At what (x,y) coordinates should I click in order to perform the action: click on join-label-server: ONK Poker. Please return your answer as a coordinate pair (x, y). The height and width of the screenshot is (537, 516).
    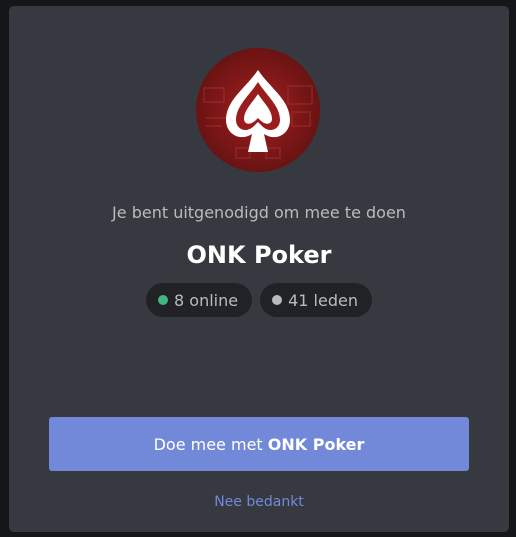
    Looking at the image, I should click on (316, 444).